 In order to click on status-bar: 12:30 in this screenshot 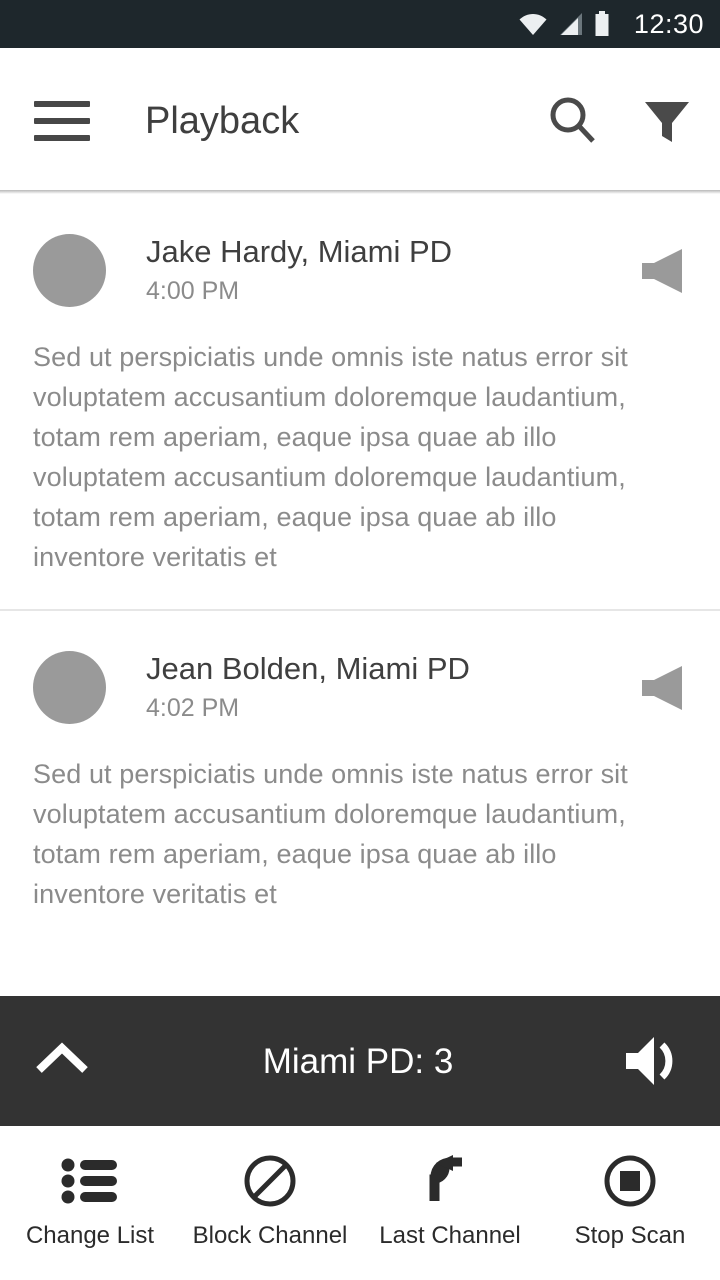, I will do `click(360, 24)`.